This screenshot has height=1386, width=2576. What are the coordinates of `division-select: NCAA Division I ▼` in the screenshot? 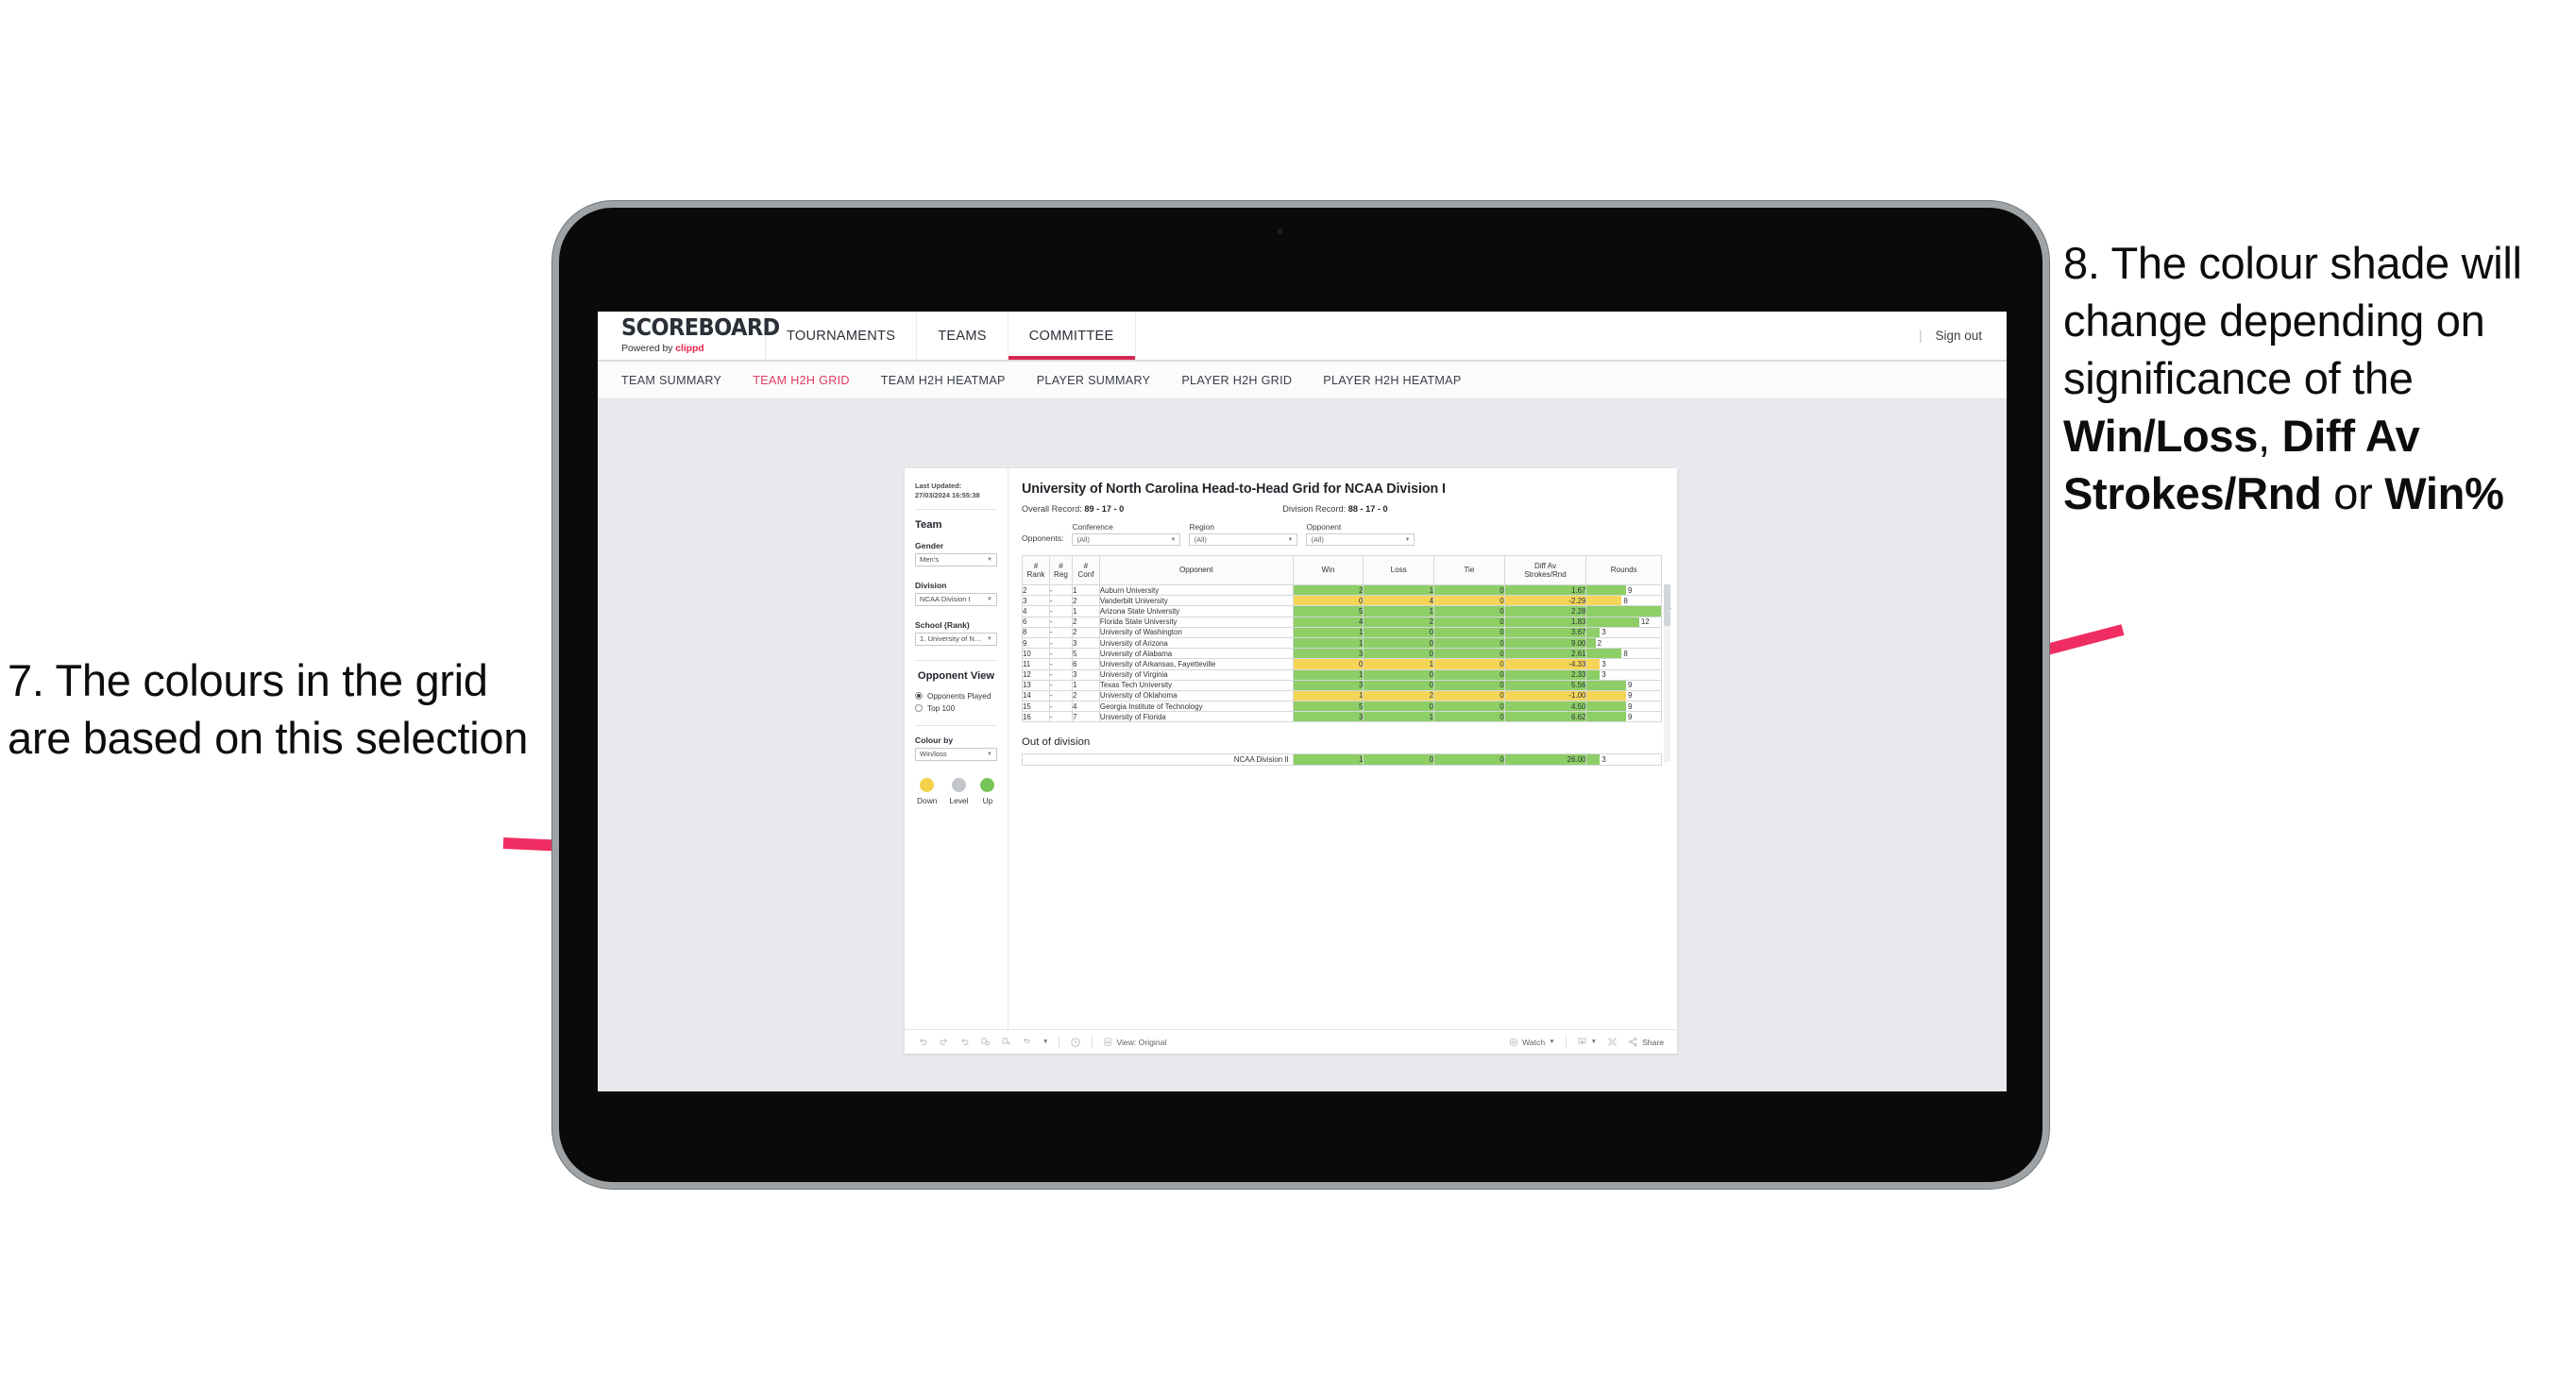 It's located at (956, 599).